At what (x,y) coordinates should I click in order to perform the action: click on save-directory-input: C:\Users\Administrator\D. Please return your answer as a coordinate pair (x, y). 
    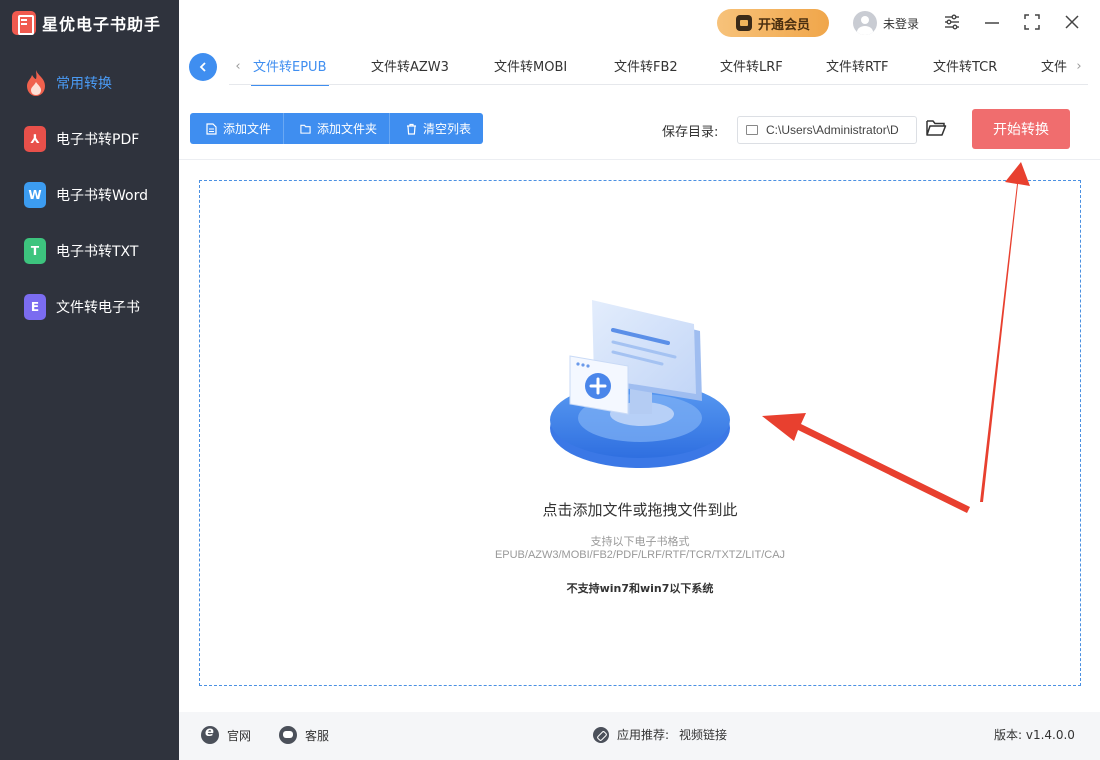
    Looking at the image, I should click on (827, 130).